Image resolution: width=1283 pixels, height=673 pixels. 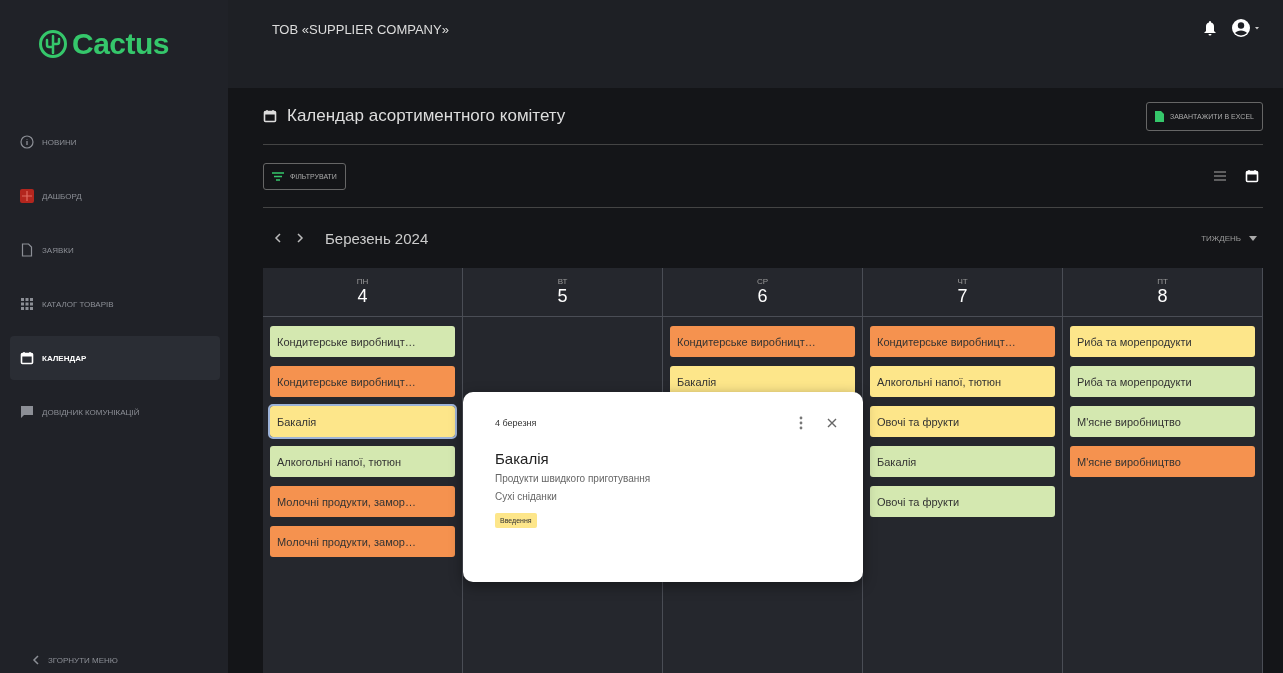 What do you see at coordinates (115, 196) in the screenshot?
I see `sidebar-item: ДАШБОРД` at bounding box center [115, 196].